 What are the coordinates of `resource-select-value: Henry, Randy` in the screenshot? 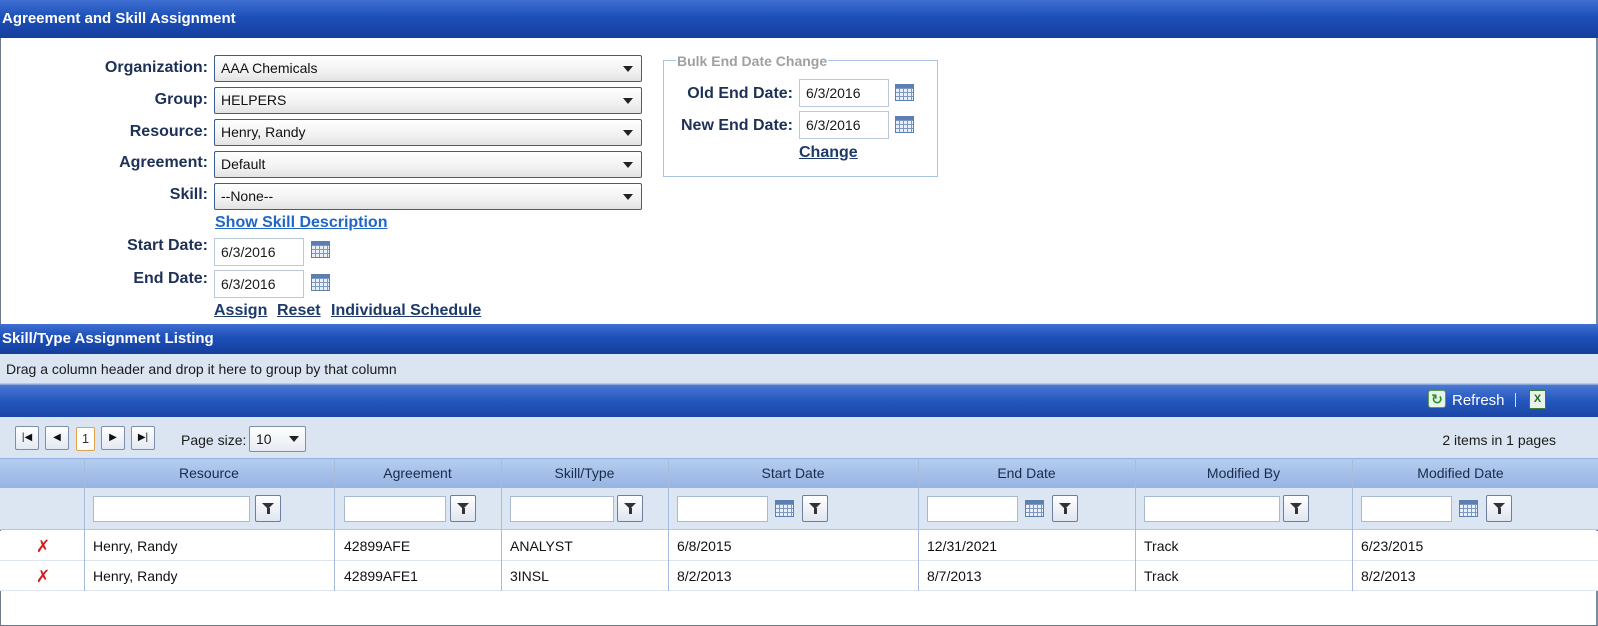 It's located at (263, 132).